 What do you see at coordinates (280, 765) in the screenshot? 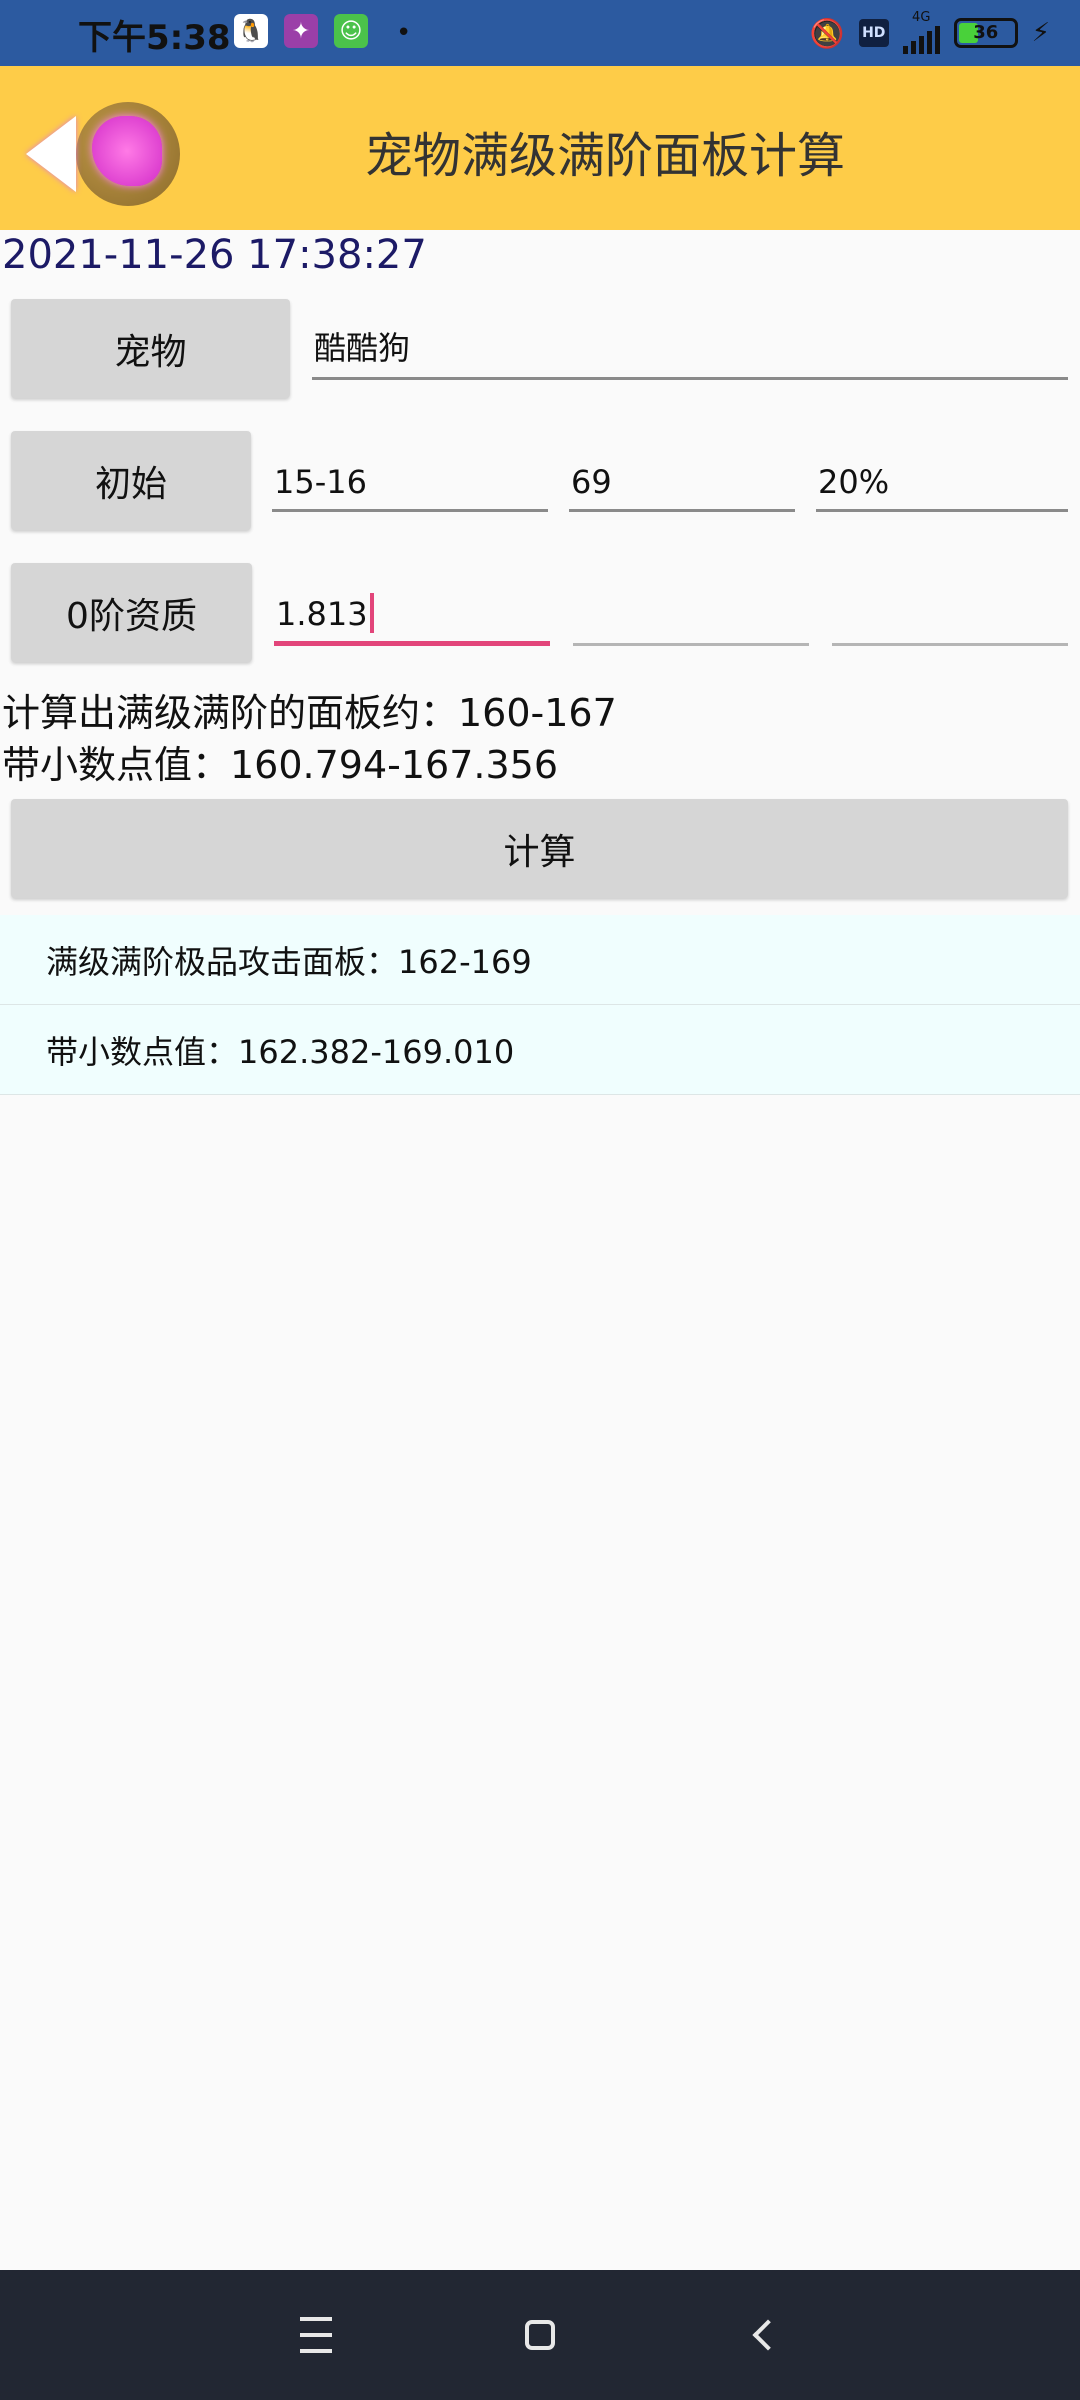
I see `result-decimal-text: 带小数点值：160.794-167.356` at bounding box center [280, 765].